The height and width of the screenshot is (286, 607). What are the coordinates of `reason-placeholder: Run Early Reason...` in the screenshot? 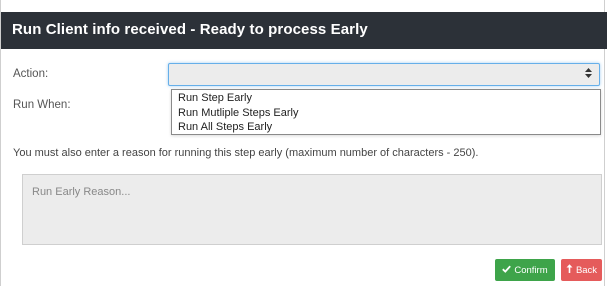 It's located at (81, 192).